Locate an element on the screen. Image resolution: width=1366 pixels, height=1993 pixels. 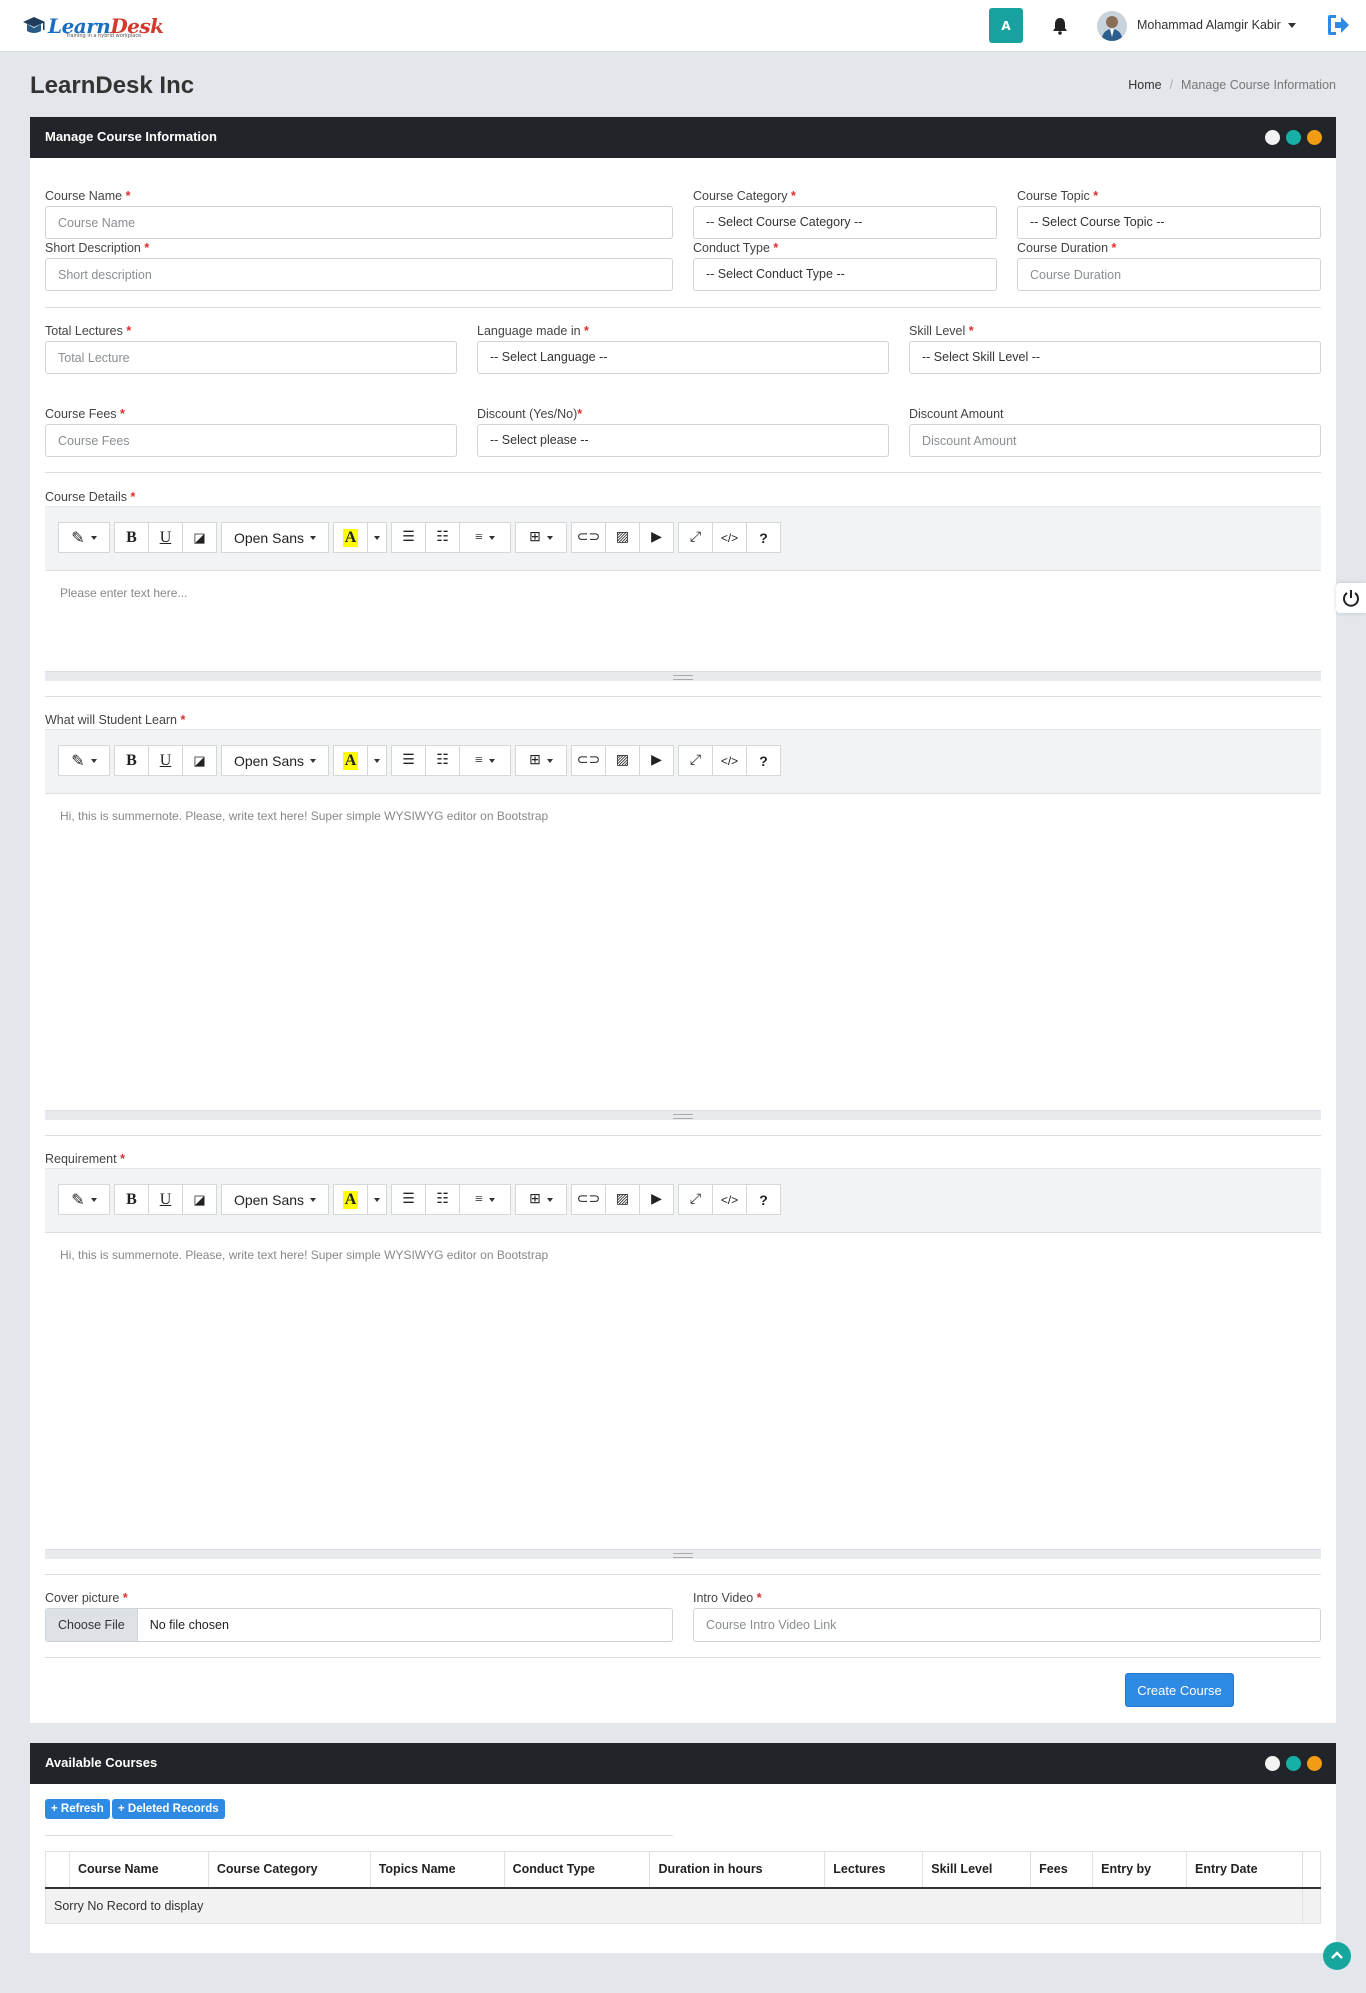
choose-file-button: Choose File is located at coordinates (92, 1625).